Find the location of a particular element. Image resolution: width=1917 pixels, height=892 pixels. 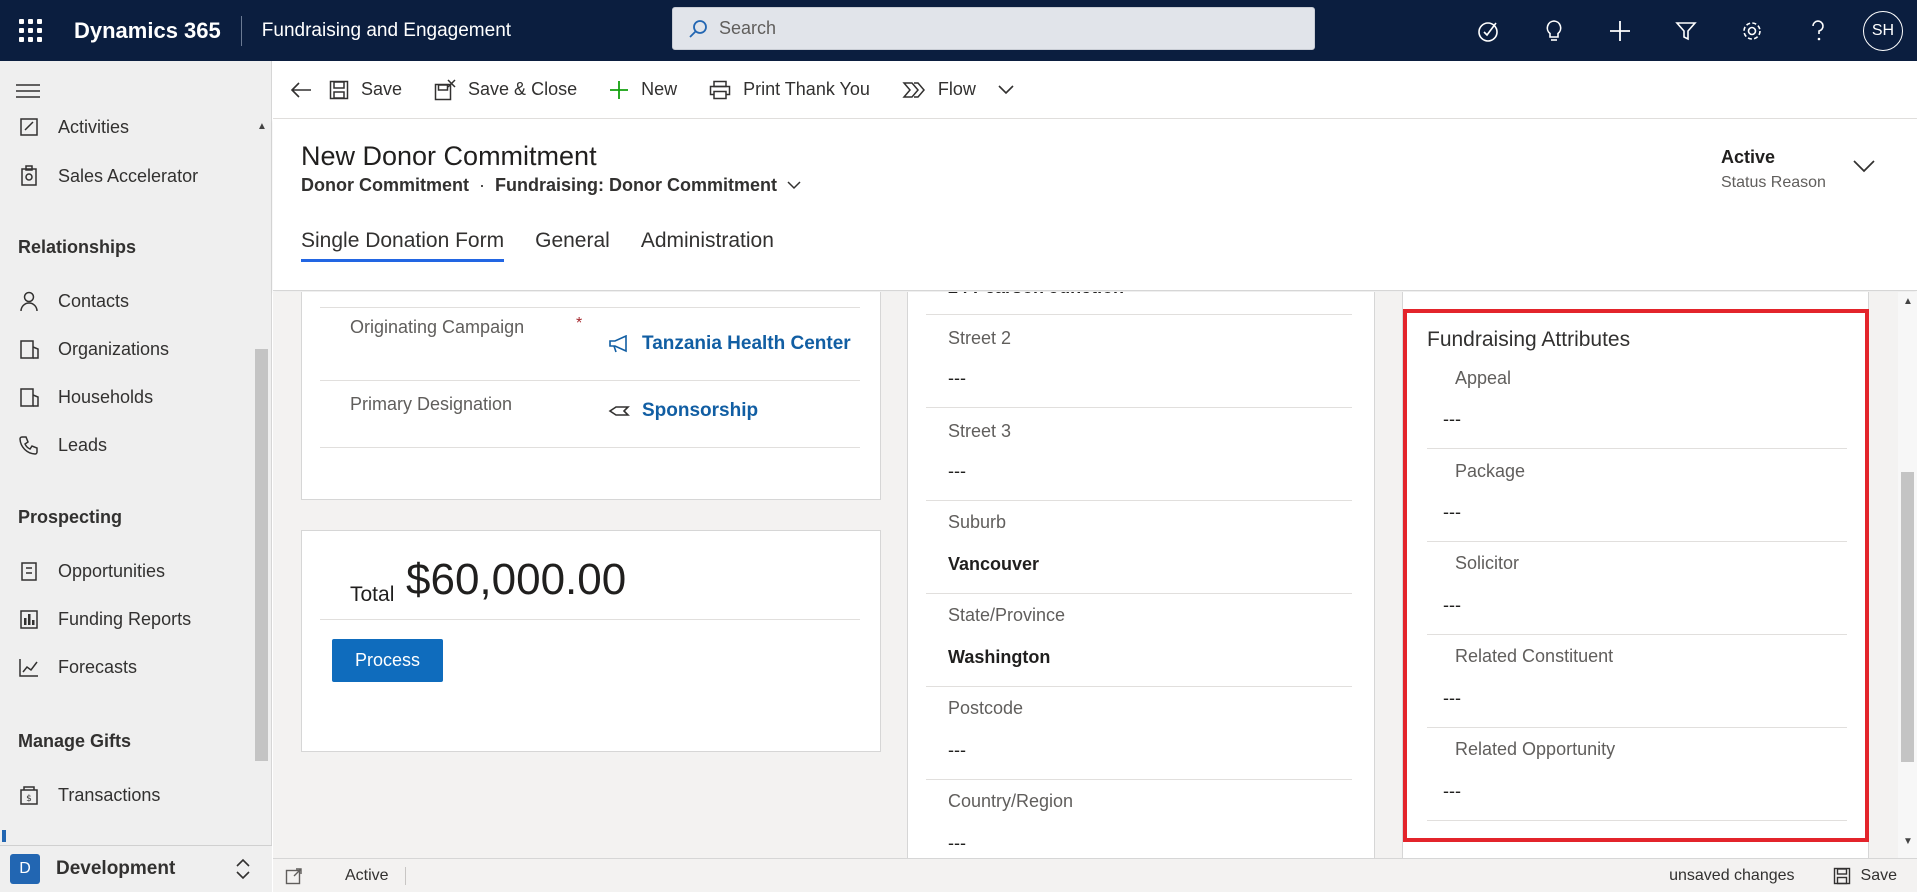

suburb-value: Vancouver is located at coordinates (993, 564).